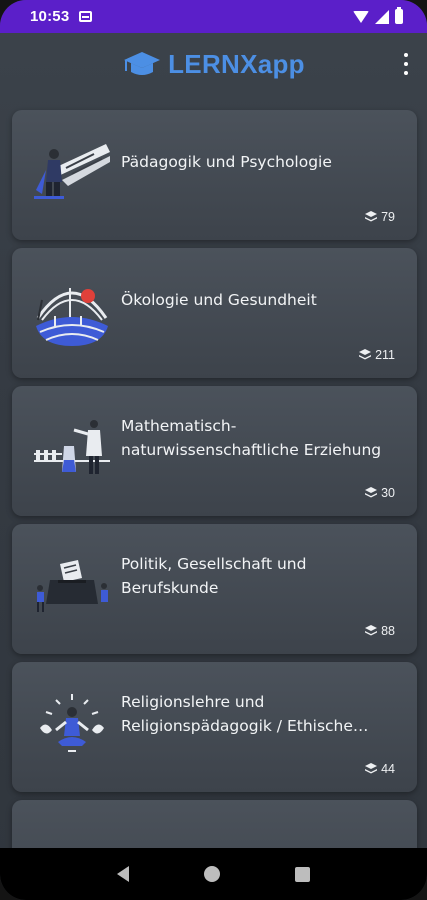  What do you see at coordinates (213, 16) in the screenshot?
I see `status-bar: 10:53` at bounding box center [213, 16].